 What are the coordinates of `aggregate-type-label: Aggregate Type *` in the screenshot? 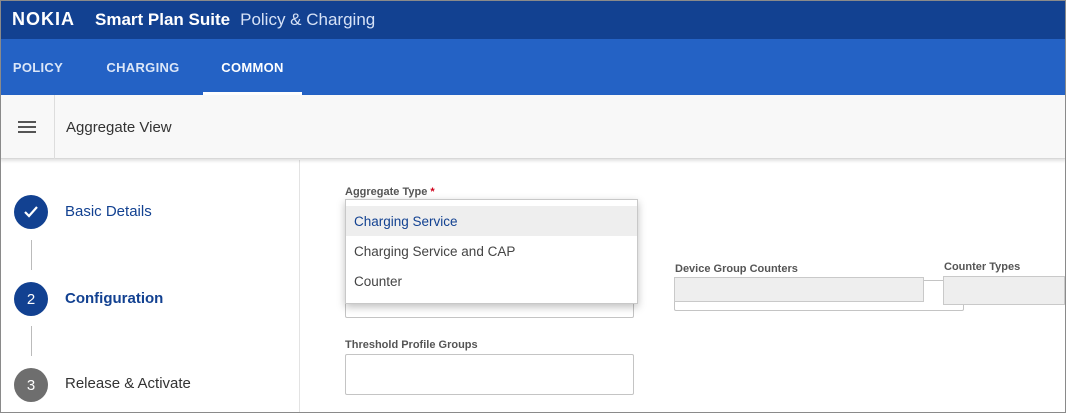 It's located at (390, 192).